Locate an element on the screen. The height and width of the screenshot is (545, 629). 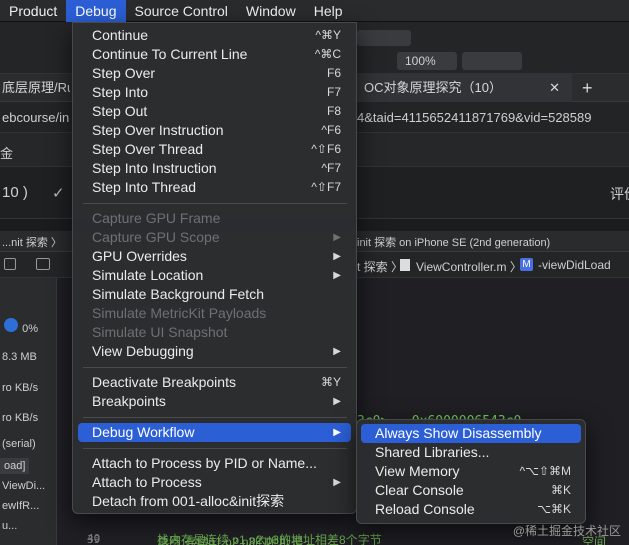
menu-source-control: Source Control is located at coordinates (181, 11).